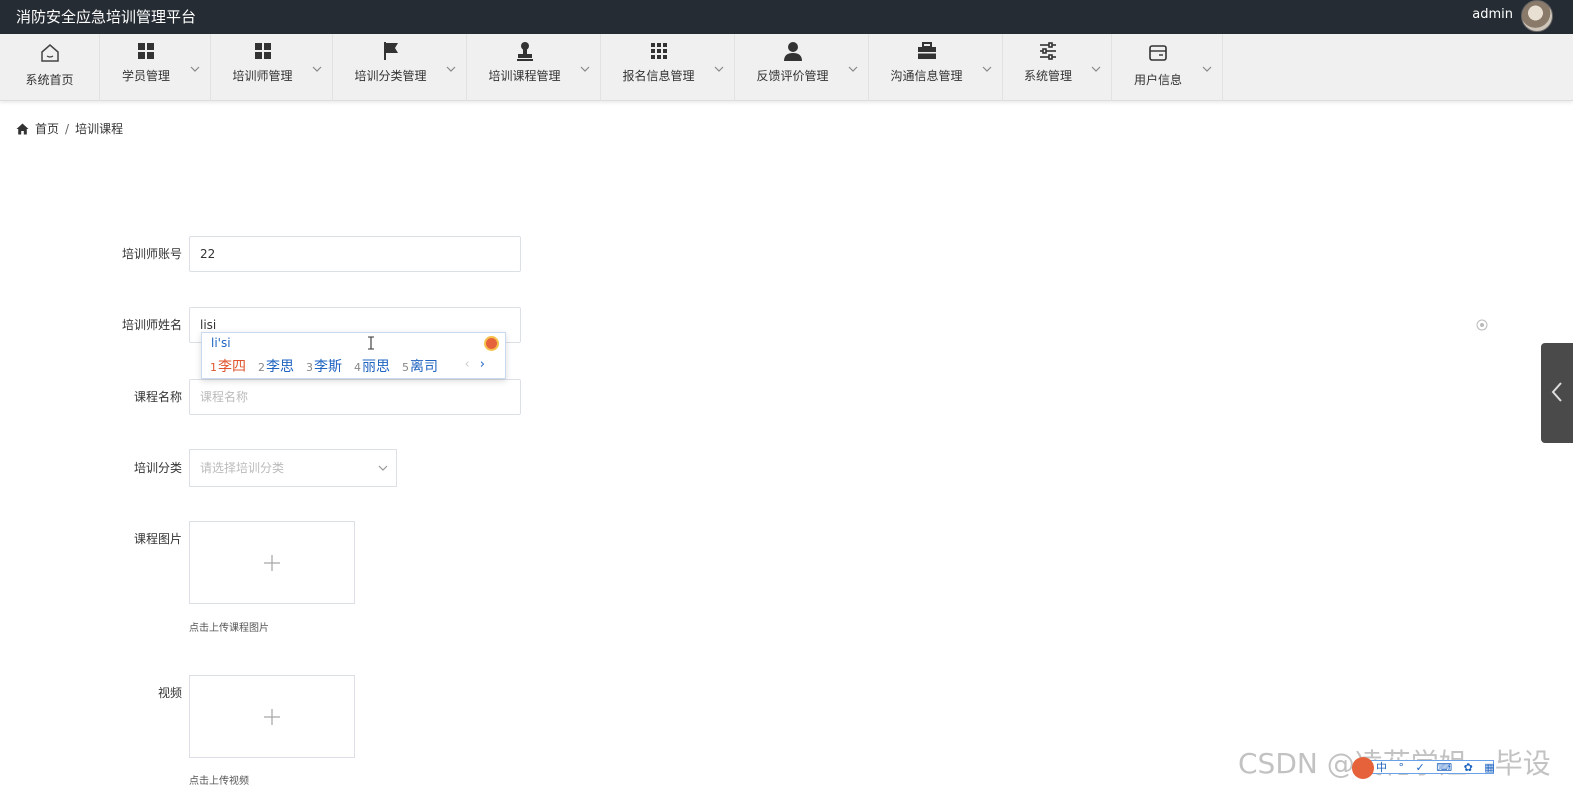  What do you see at coordinates (786, 17) in the screenshot?
I see `top-bar: 消防安全应急培训管理平台 admin` at bounding box center [786, 17].